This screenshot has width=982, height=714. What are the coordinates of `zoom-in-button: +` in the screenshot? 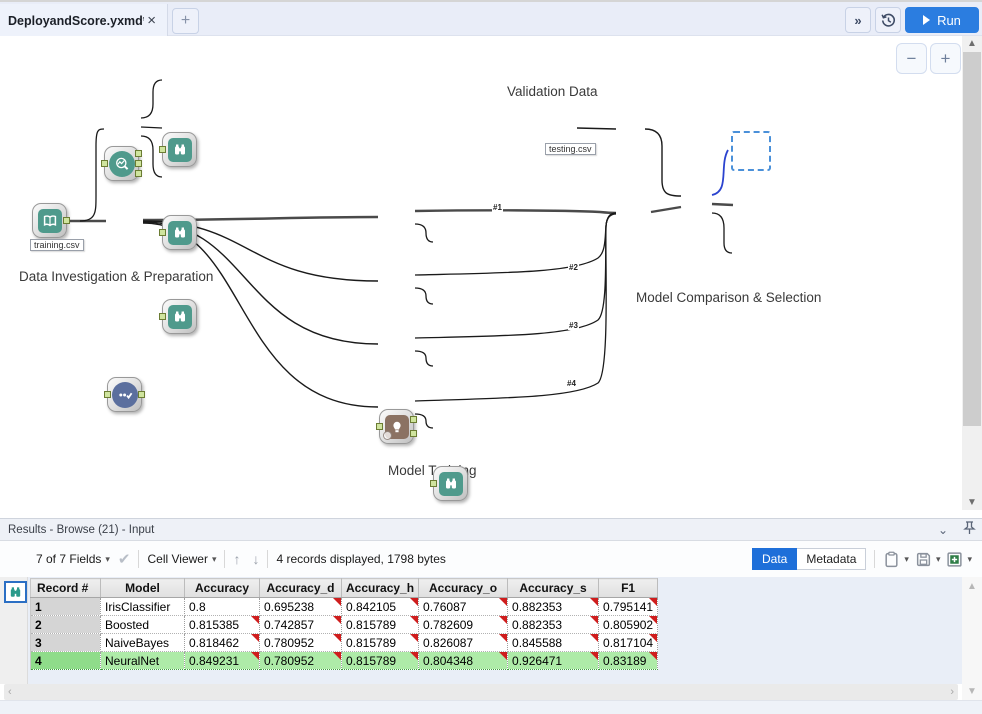 It's located at (945, 58).